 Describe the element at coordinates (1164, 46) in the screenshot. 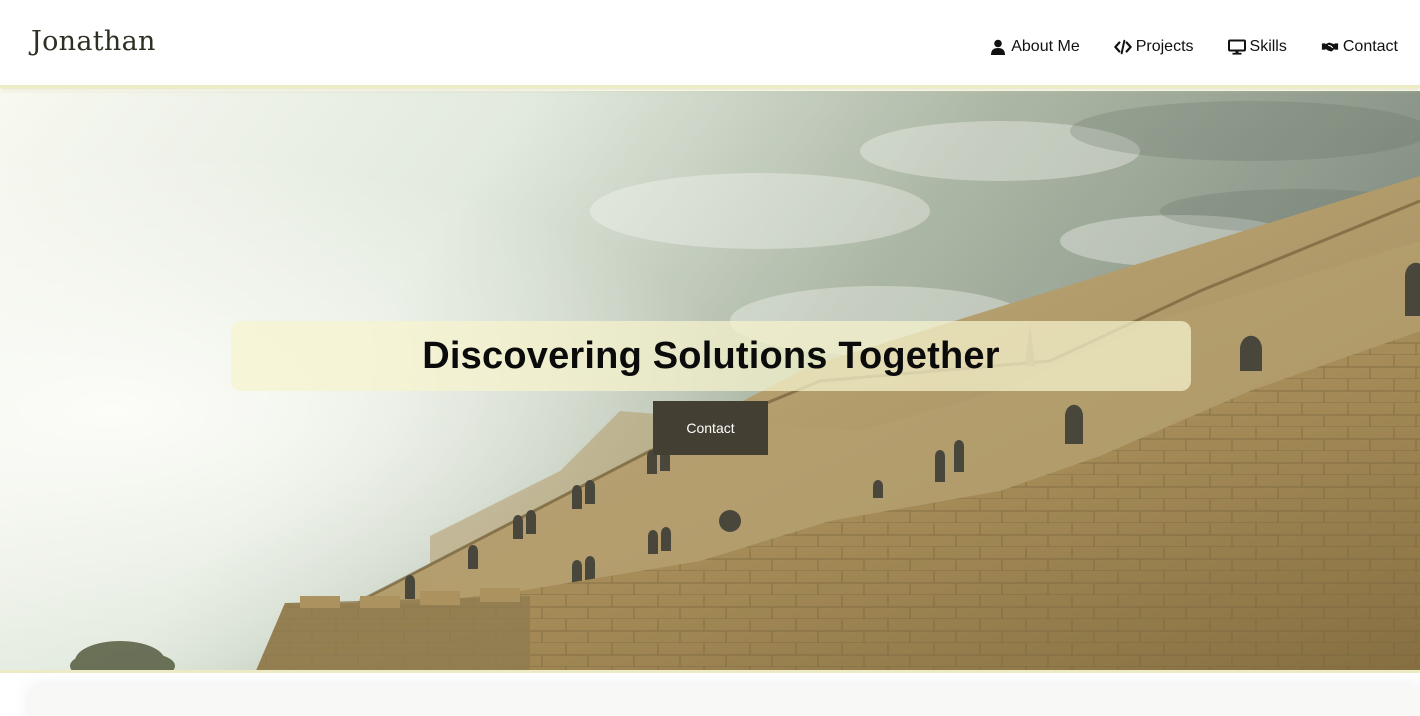

I see `nav-projects-label: Projects` at that location.